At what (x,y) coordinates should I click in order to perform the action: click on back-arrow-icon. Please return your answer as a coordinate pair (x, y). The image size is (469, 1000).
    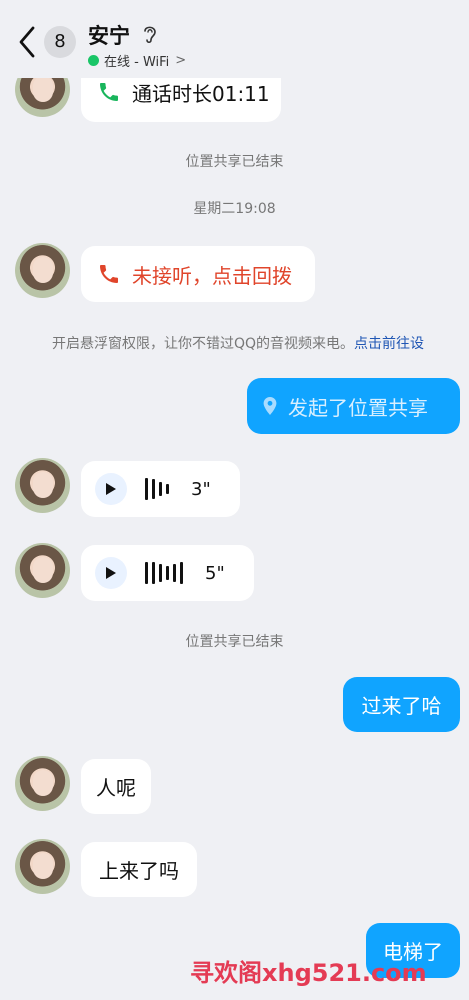
    Looking at the image, I should click on (27, 42).